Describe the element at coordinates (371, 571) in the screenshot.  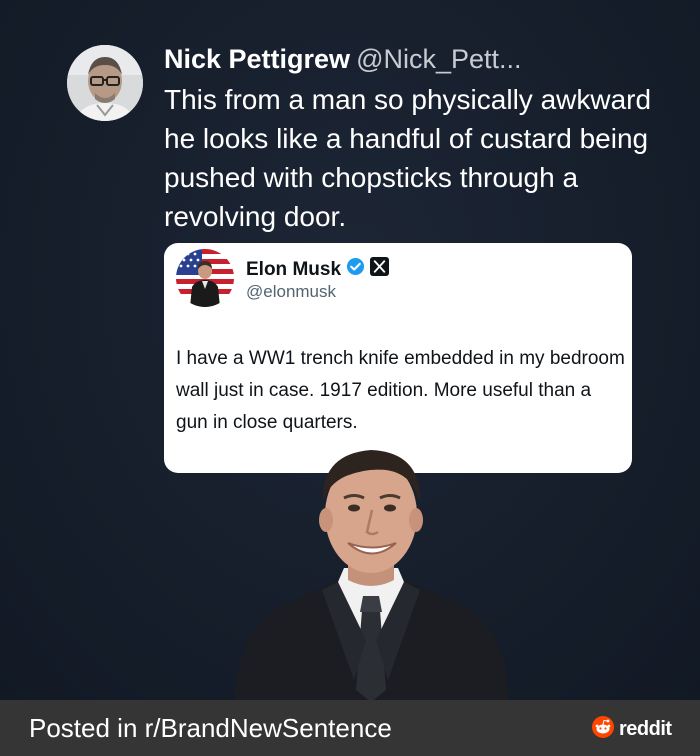
I see `elon-musk-photo` at that location.